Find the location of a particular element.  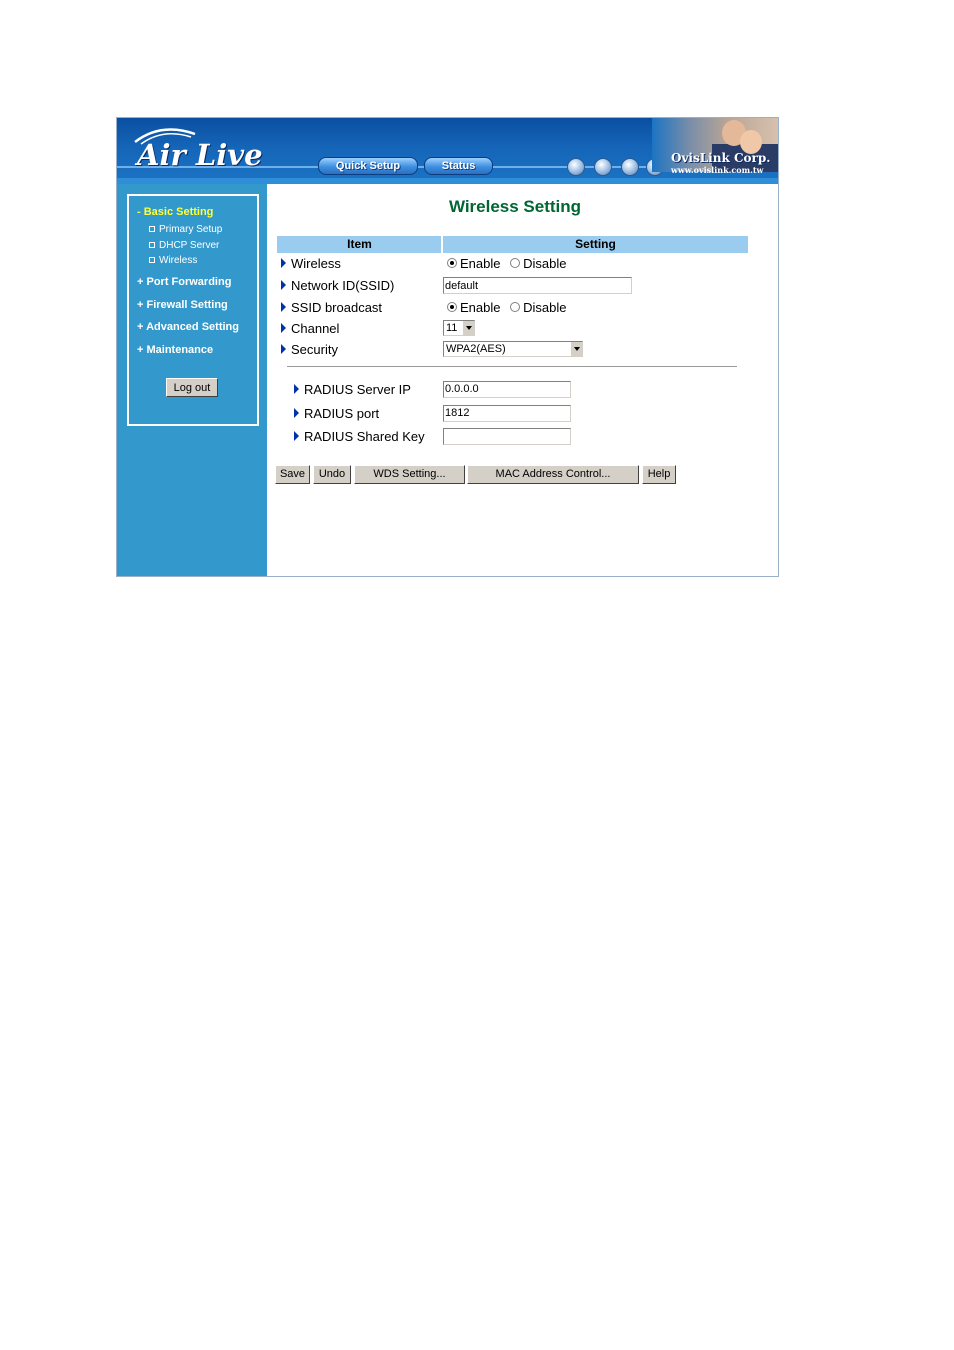

ssid-broadcast-label-text: SSID broadcast is located at coordinates (337, 307).